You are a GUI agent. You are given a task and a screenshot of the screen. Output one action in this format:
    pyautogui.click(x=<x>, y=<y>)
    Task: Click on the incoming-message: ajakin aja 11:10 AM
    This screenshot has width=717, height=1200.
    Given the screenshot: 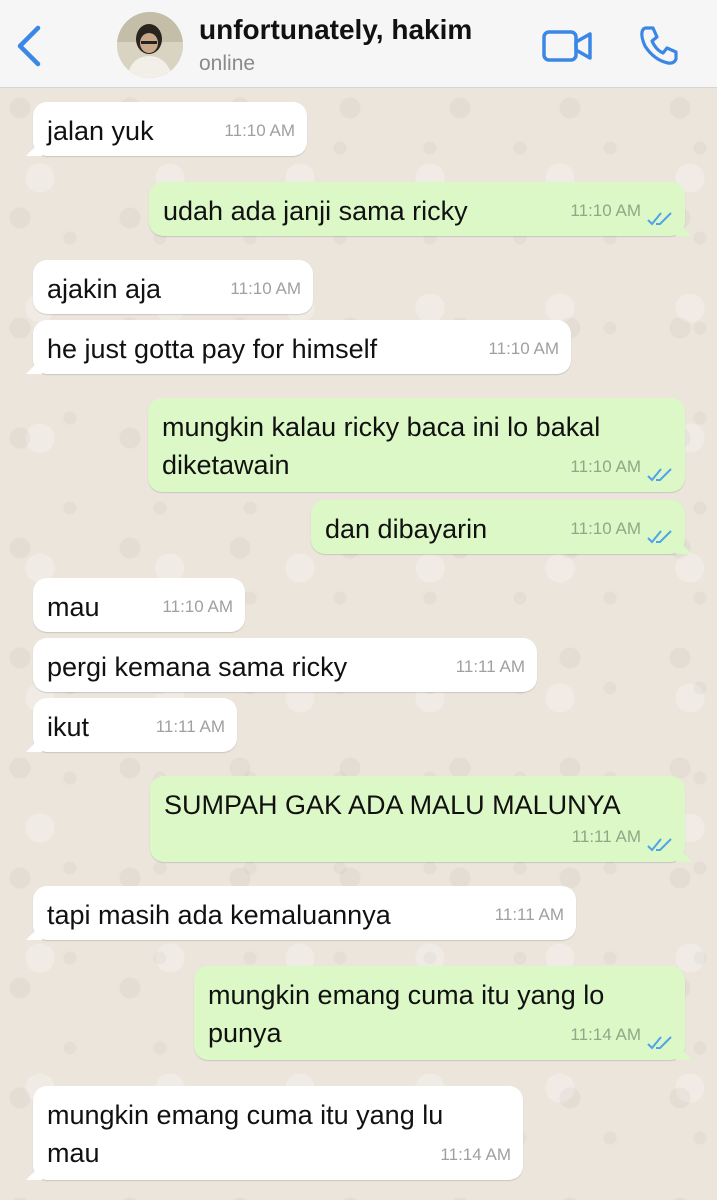 What is the action you would take?
    pyautogui.click(x=173, y=287)
    